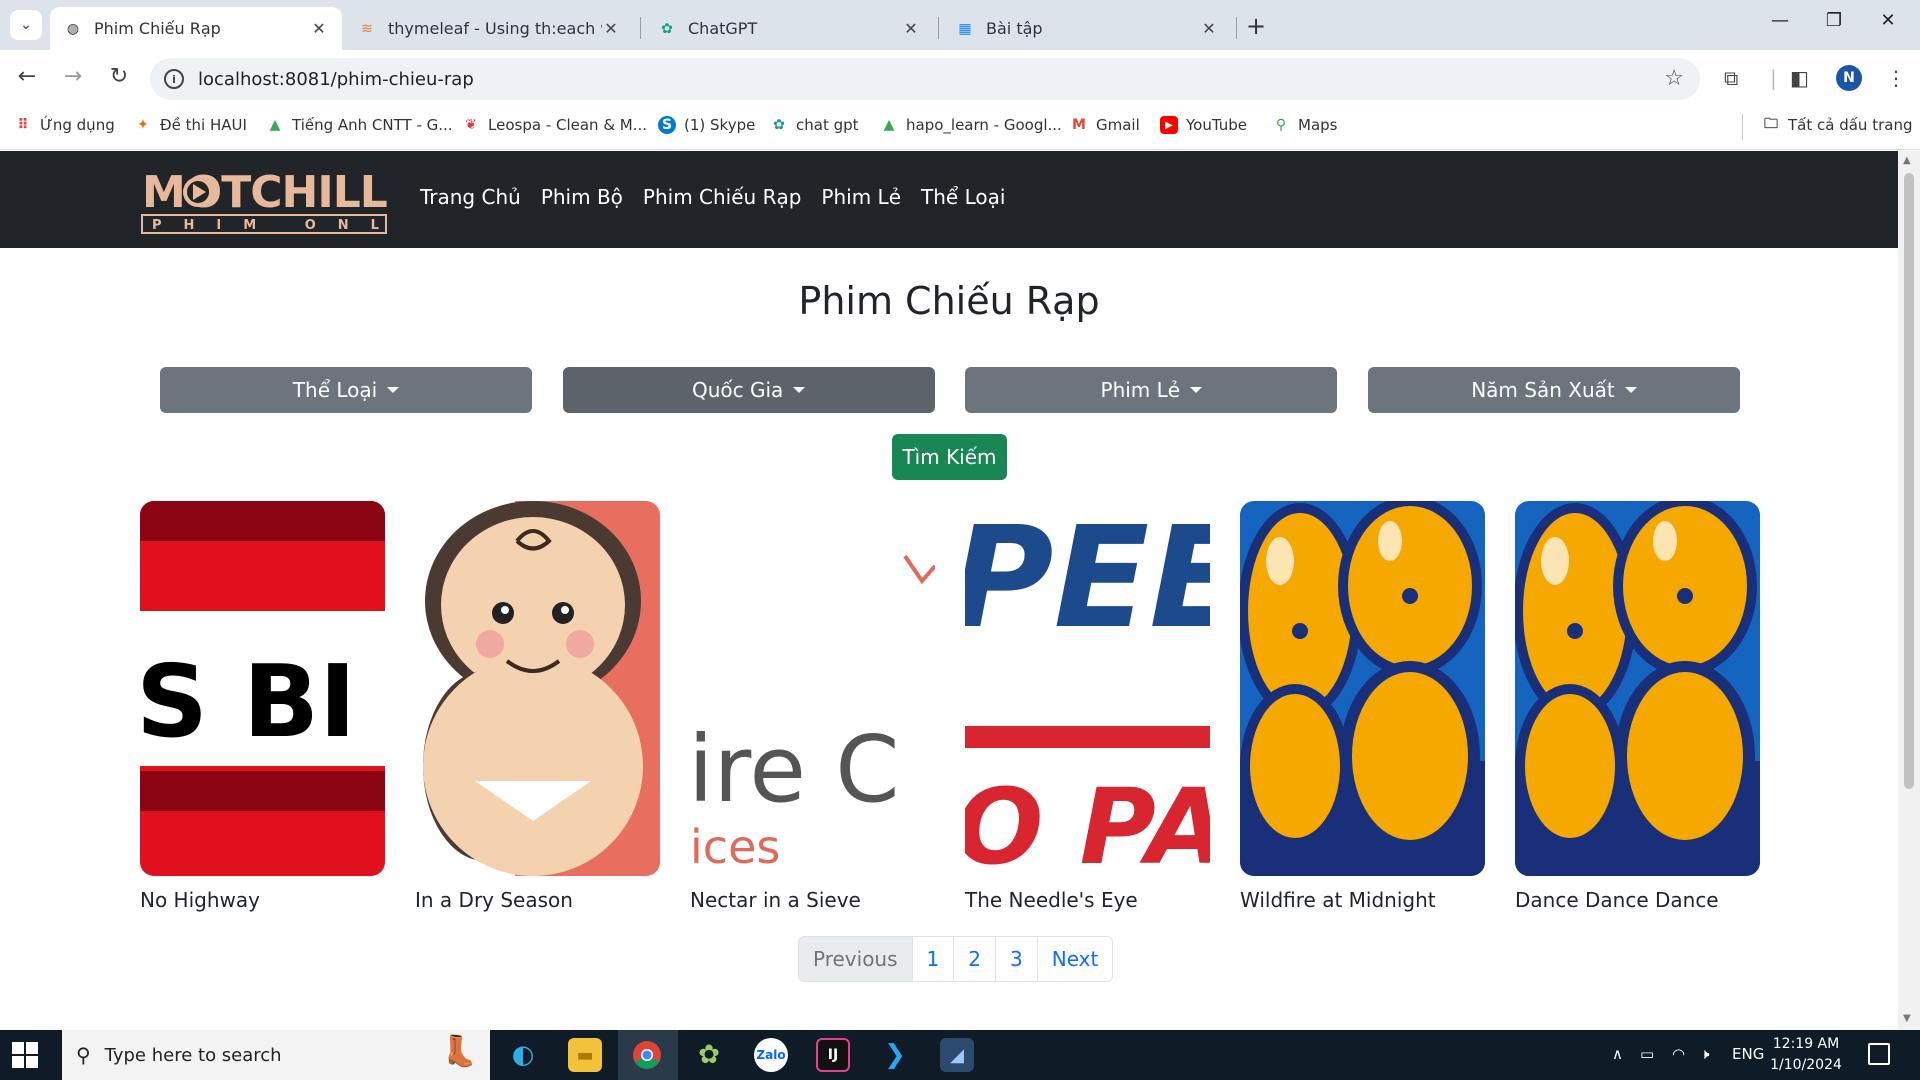 This screenshot has width=1920, height=1080. I want to click on movie-card: PEE O PAR The Needle's Eye, so click(1087, 706).